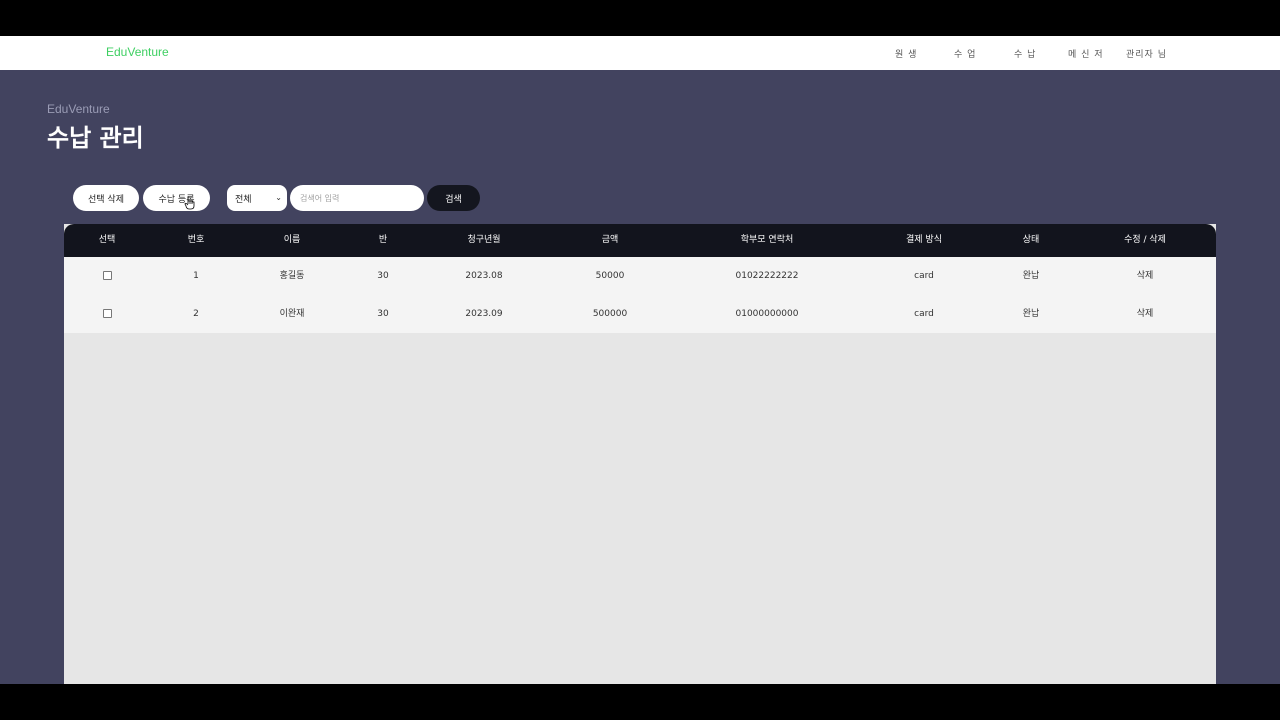 This screenshot has width=1280, height=720. I want to click on cell-billing-month: 2023.09, so click(484, 314).